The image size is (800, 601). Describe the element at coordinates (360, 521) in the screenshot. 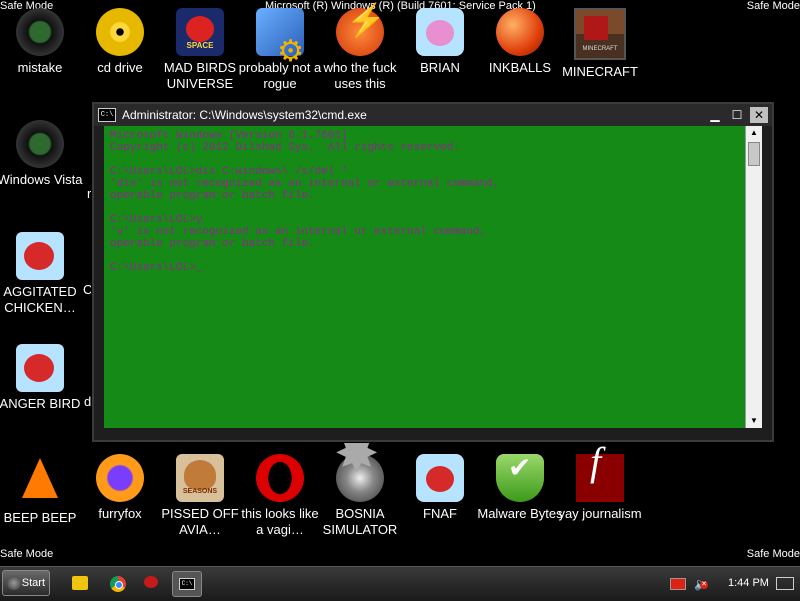

I see `desktop-icon-label: BOSNIA SIMULATOR` at that location.